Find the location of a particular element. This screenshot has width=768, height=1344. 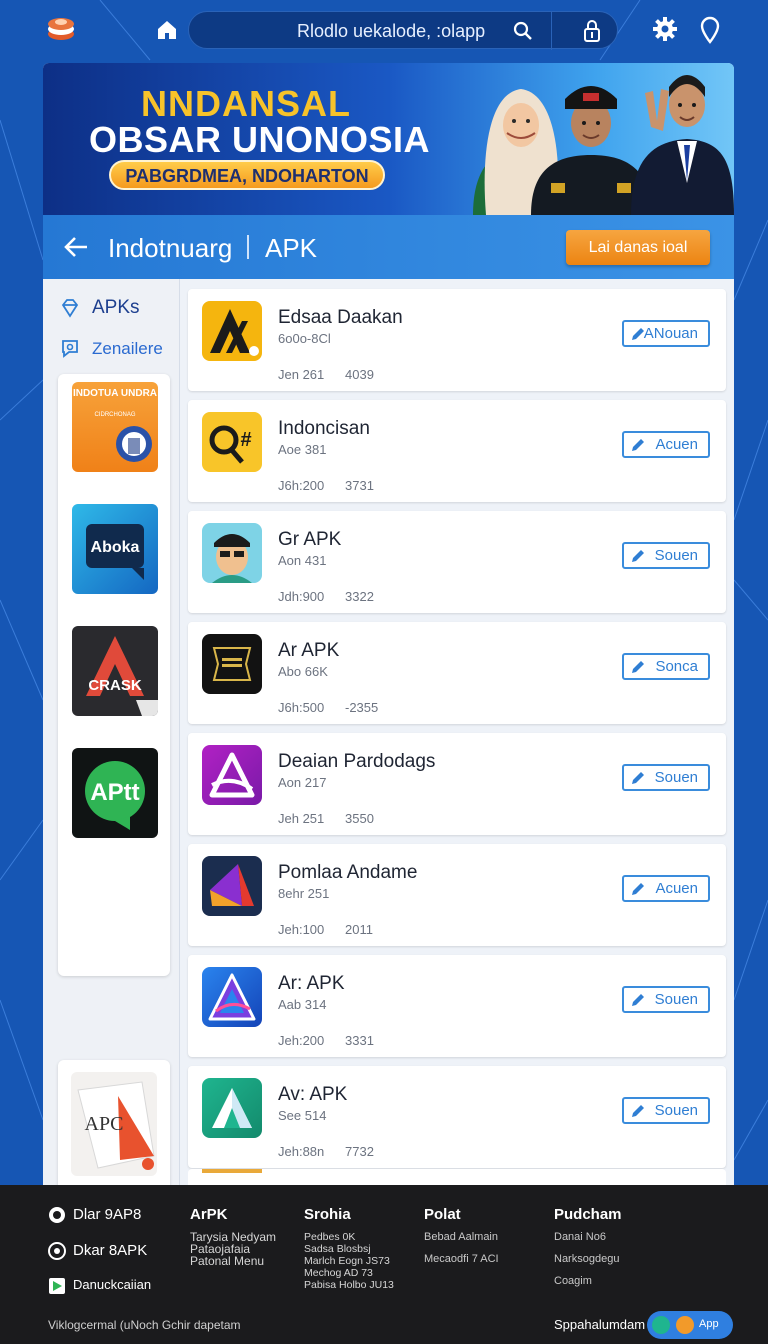

app-badge-icon is located at coordinates (57, 1215).